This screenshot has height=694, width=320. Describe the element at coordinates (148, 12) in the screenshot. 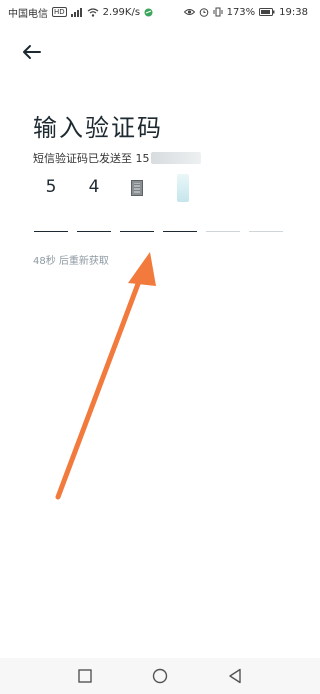

I see `app-notification-icon` at that location.